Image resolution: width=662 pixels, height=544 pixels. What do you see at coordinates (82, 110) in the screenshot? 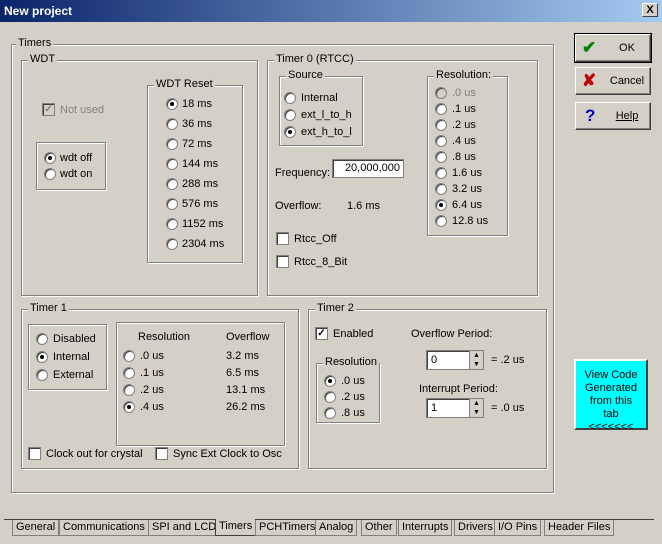
I see `not-used-label: Not used` at bounding box center [82, 110].